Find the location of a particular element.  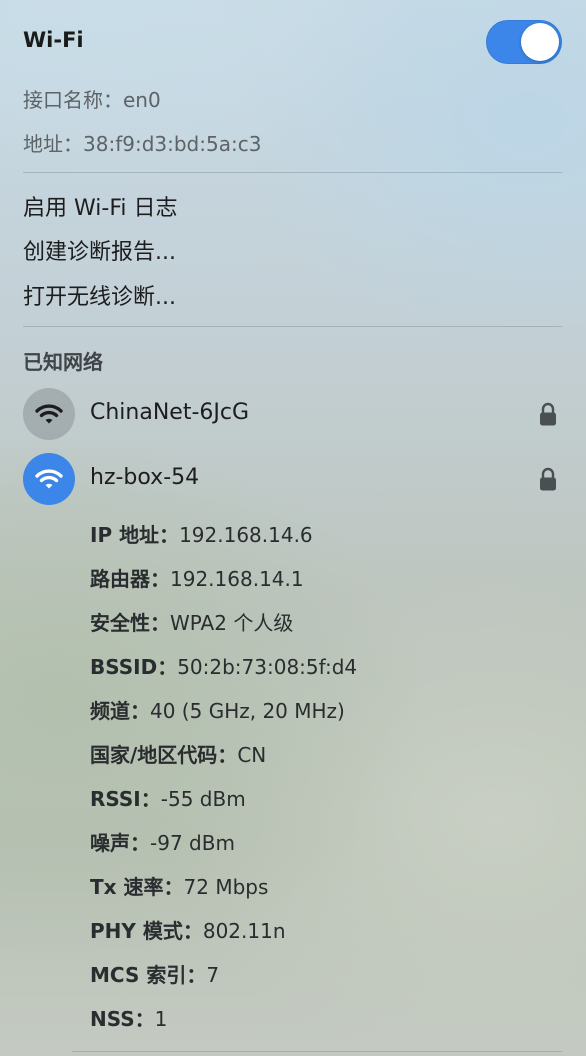

interface-name-value: en0 is located at coordinates (142, 100).